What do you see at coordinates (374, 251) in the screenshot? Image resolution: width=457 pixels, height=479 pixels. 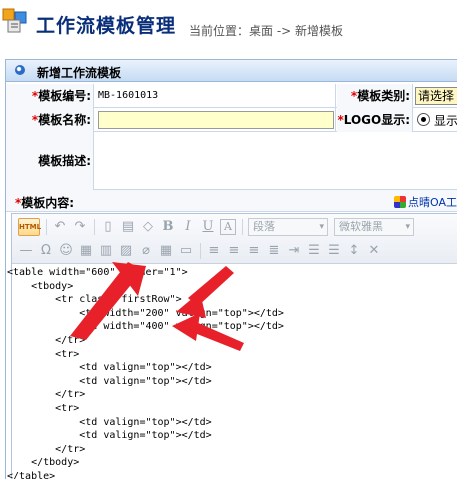 I see `remove-format-icon: ✕` at bounding box center [374, 251].